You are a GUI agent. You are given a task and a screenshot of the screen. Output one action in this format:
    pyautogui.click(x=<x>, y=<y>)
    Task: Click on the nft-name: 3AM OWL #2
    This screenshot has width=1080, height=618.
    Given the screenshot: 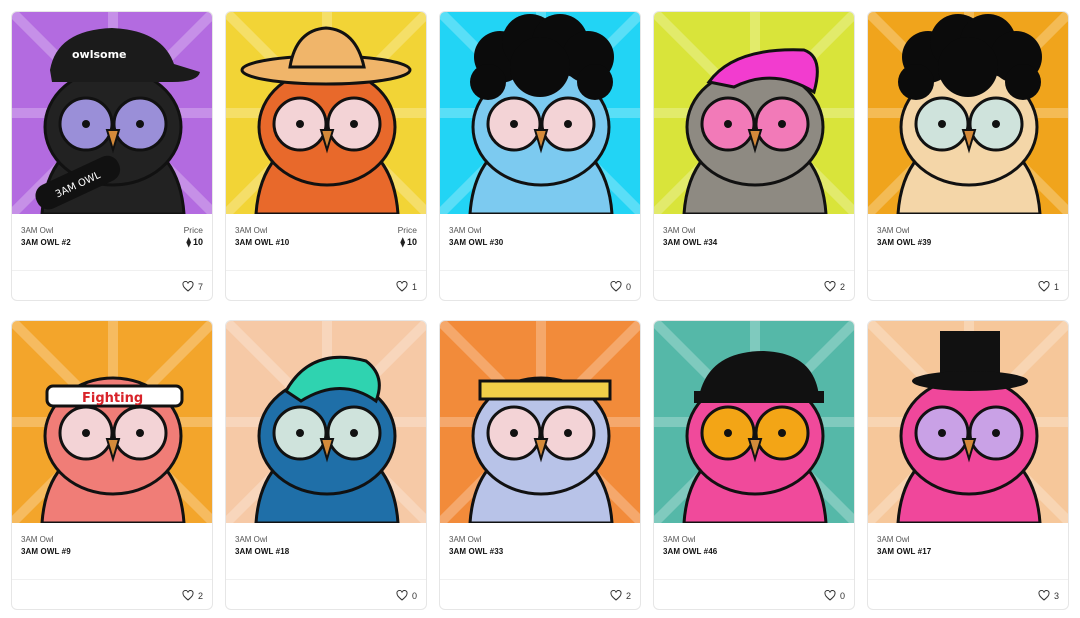 What is the action you would take?
    pyautogui.click(x=46, y=242)
    